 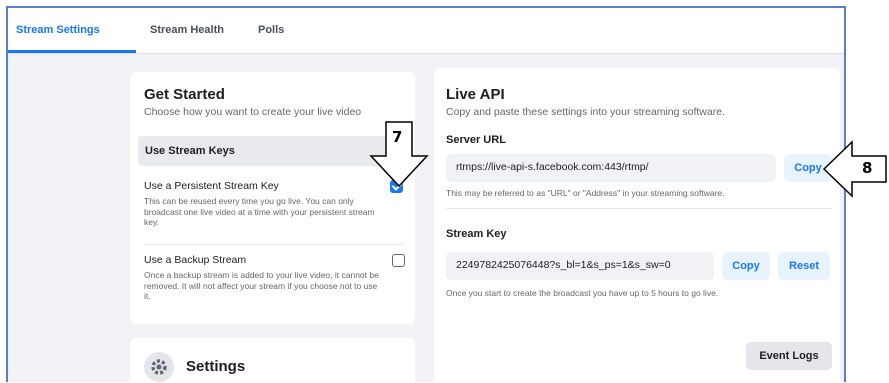 What do you see at coordinates (184, 94) in the screenshot?
I see `get-started-title: Get Started` at bounding box center [184, 94].